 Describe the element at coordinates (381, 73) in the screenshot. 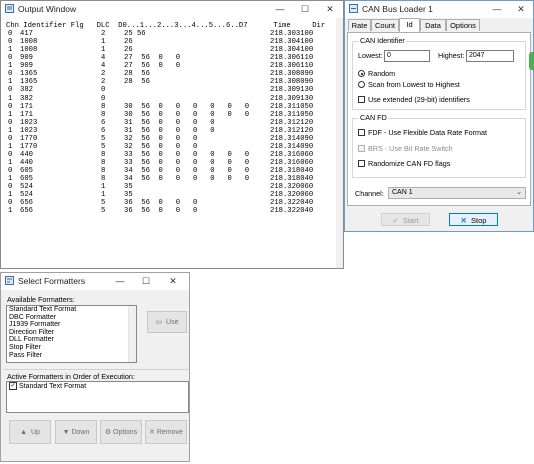

I see `random-radio-label: Random` at that location.